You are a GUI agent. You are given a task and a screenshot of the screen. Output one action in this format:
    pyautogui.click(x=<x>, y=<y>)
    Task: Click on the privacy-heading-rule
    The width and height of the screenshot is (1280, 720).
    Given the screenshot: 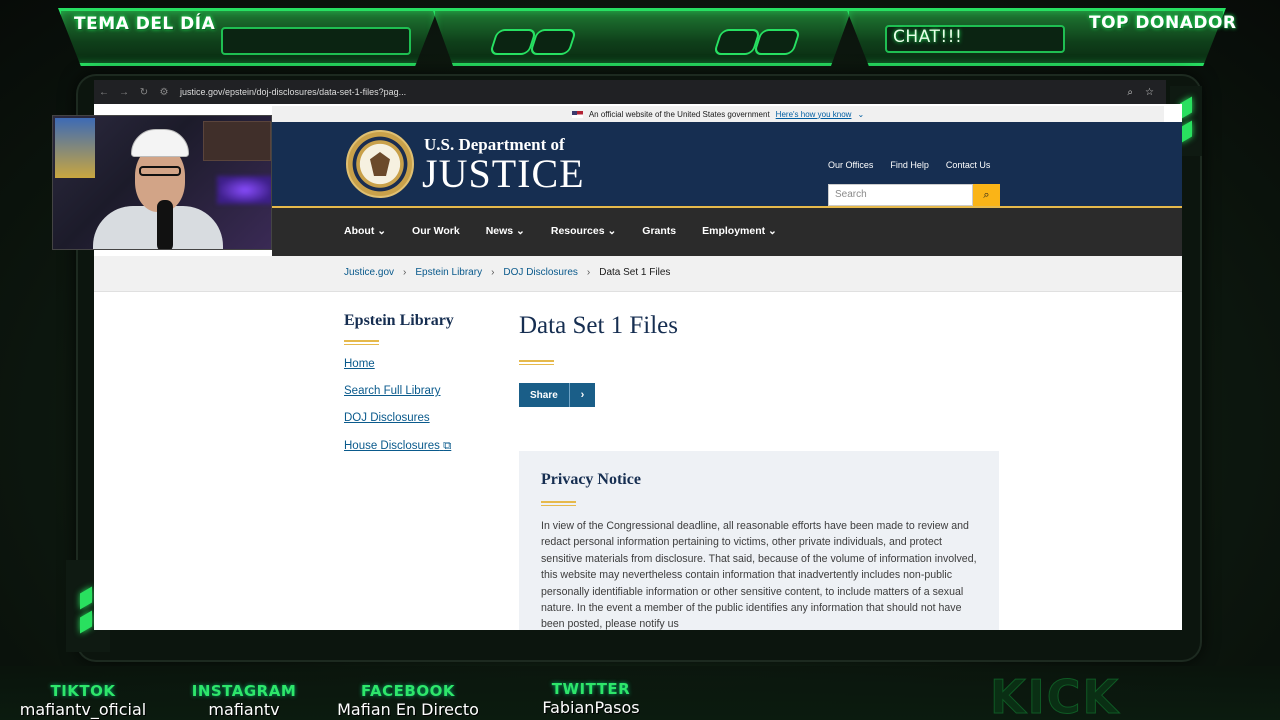 What is the action you would take?
    pyautogui.click(x=558, y=503)
    